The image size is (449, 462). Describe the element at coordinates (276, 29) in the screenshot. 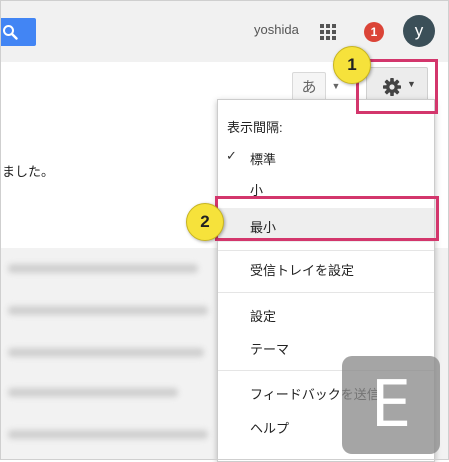

I see `username-label: yoshida` at that location.